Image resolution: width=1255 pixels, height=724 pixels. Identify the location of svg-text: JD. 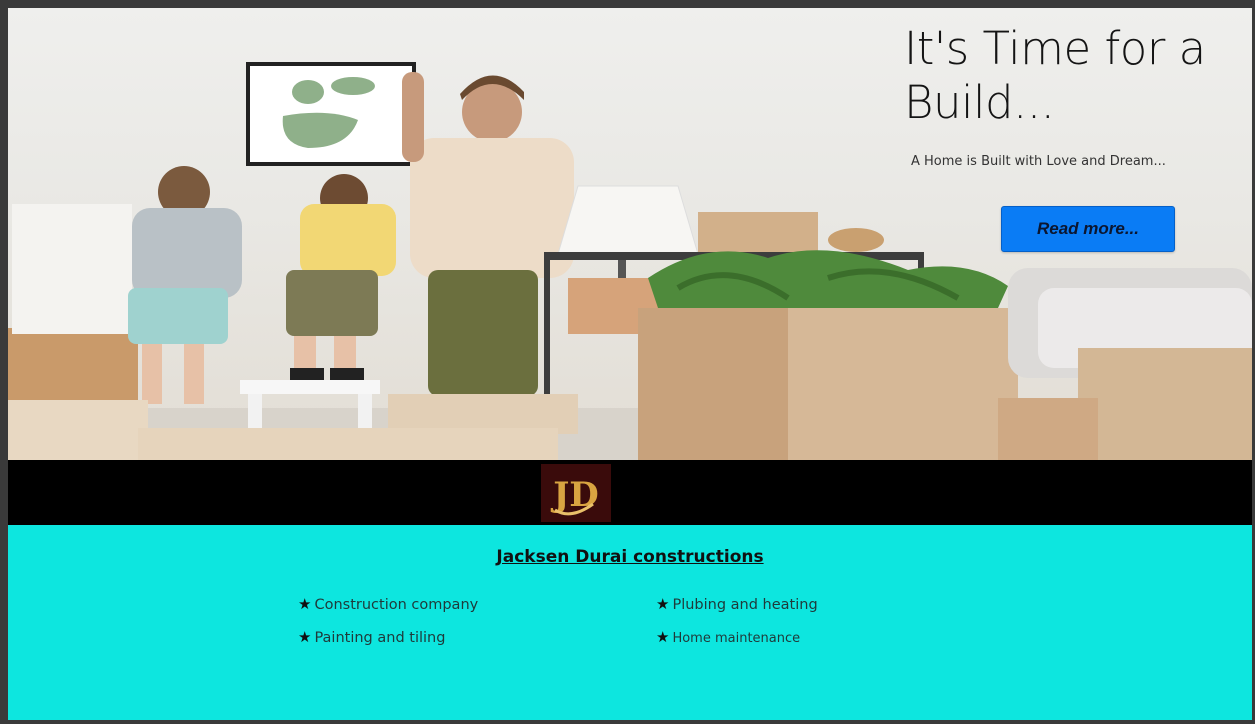
(574, 495).